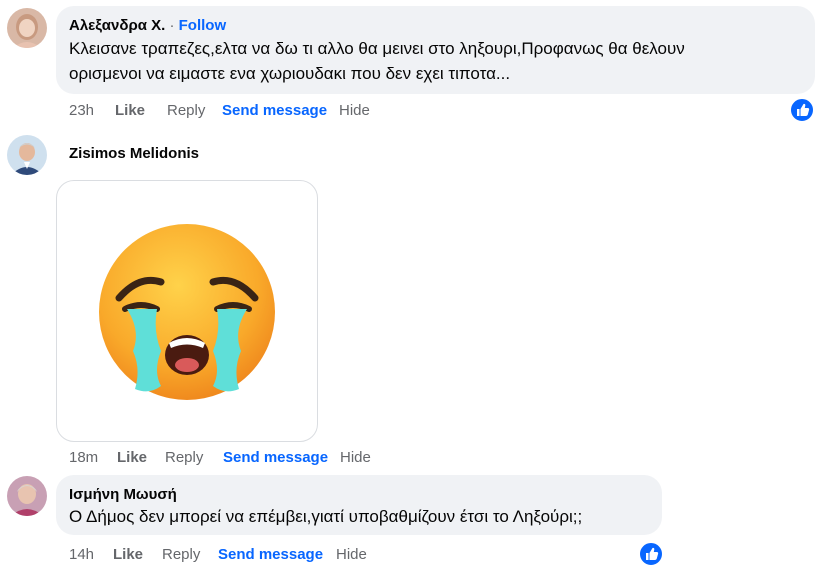  Describe the element at coordinates (91, 554) in the screenshot. I see `comment-timestamp: 14h` at that location.